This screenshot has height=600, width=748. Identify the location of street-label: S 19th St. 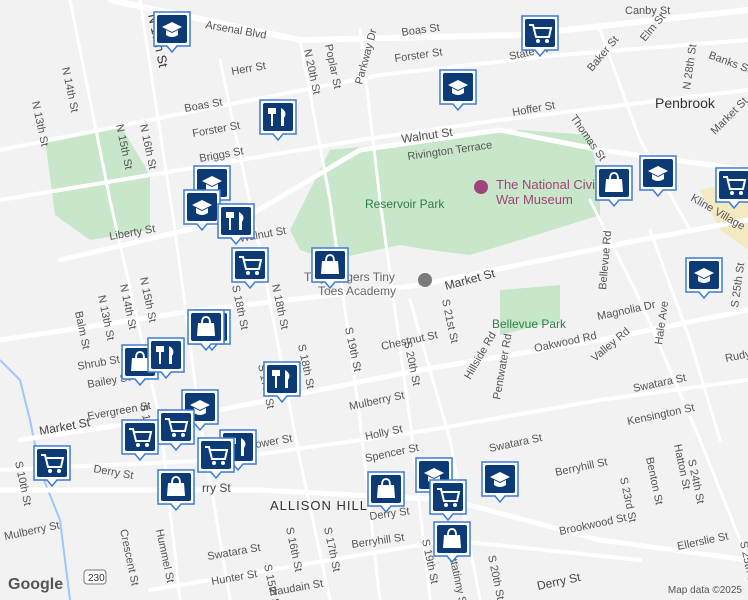
(352, 349).